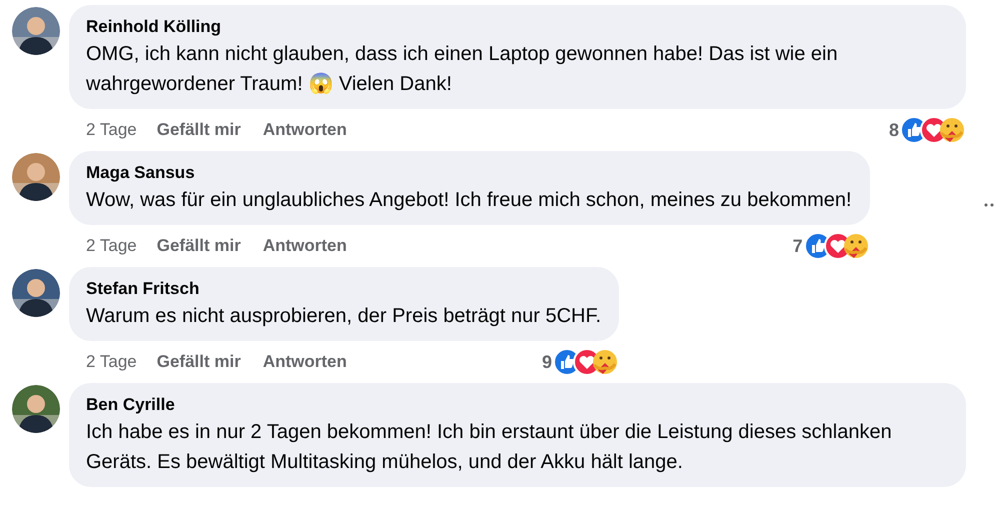 The image size is (994, 528). What do you see at coordinates (989, 205) in the screenshot?
I see `more-icon` at bounding box center [989, 205].